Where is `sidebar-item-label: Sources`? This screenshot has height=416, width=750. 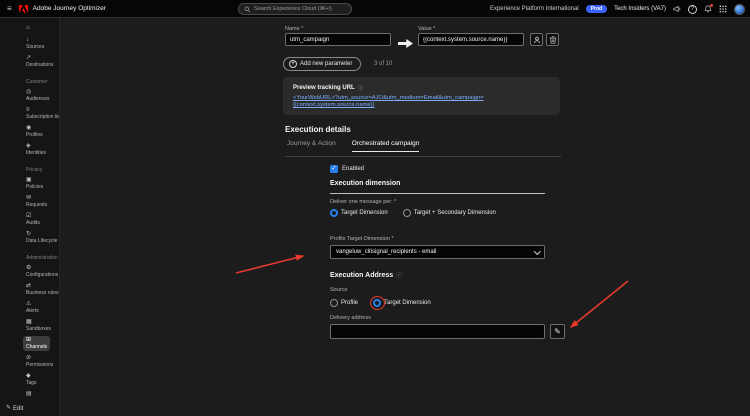
sidebar-item-label: Sources is located at coordinates (35, 47).